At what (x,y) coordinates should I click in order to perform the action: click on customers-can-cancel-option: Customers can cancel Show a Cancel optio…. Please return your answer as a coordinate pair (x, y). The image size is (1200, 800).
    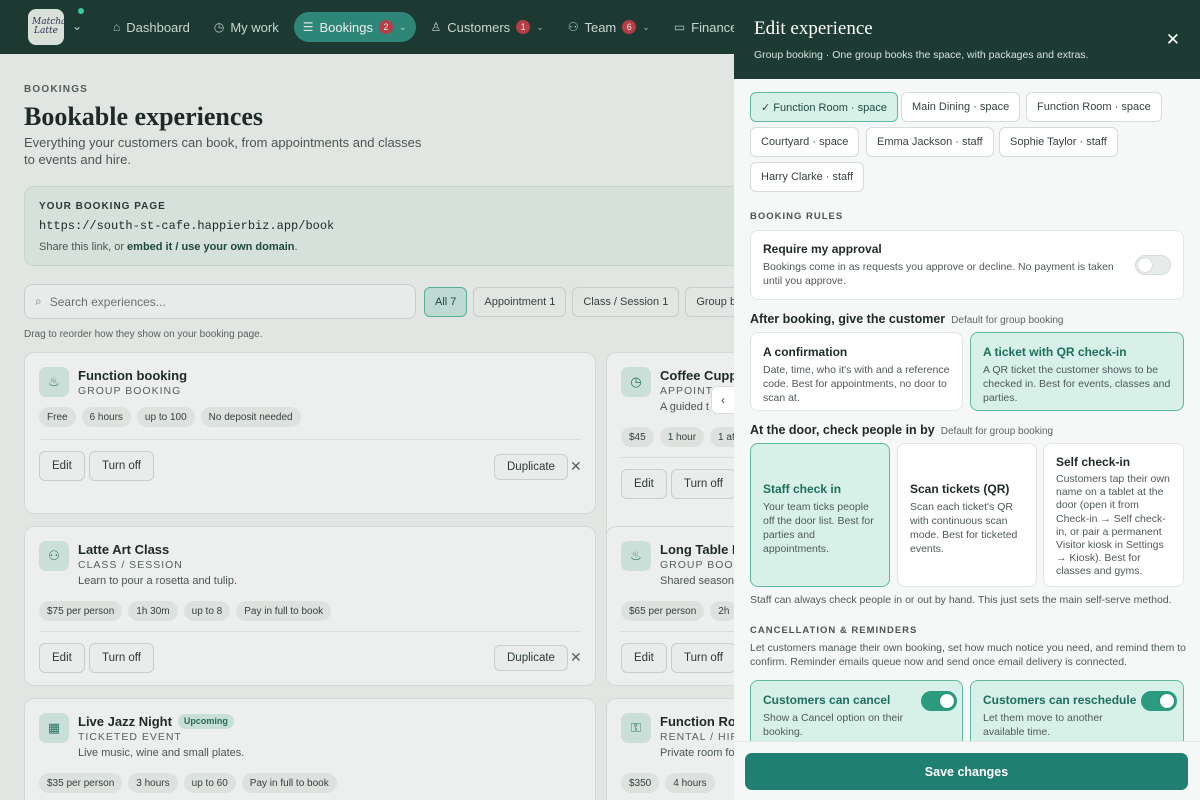
    Looking at the image, I should click on (856, 710).